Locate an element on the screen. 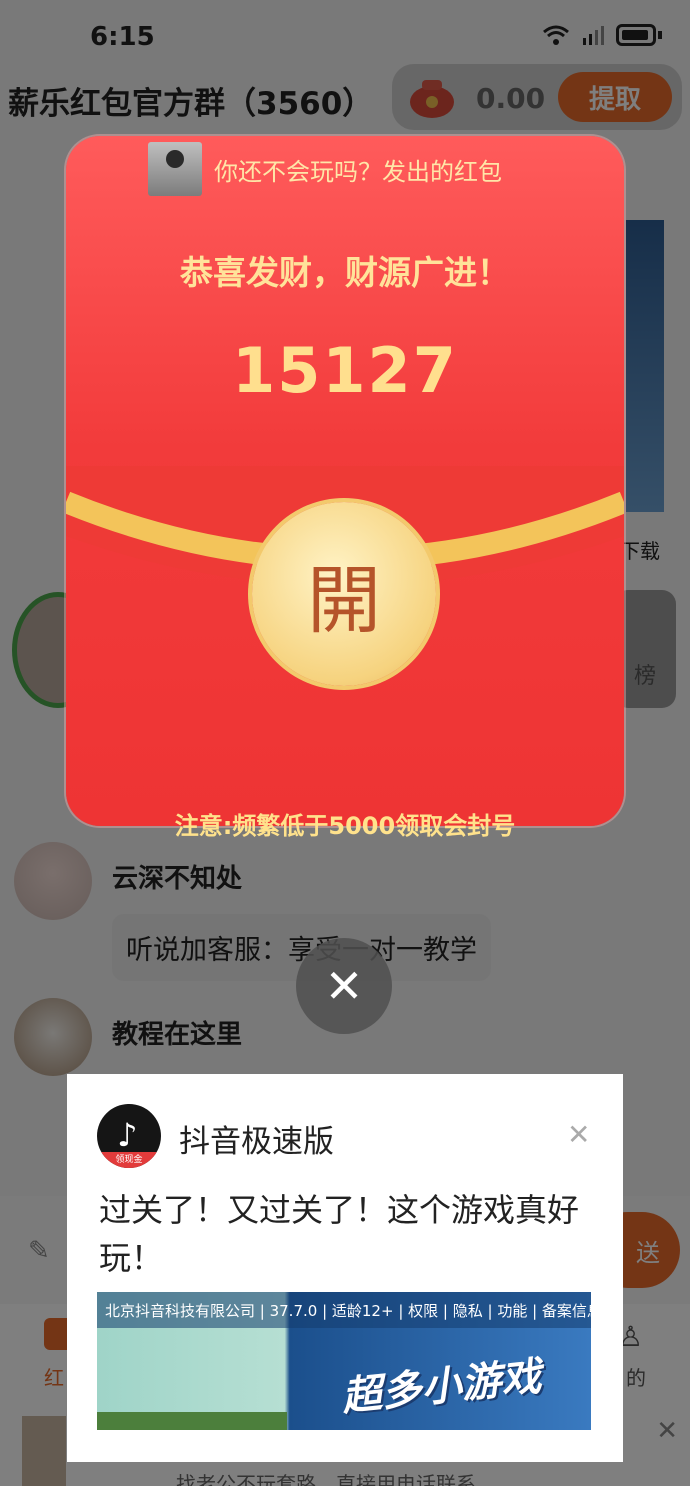  music-note-icon: ♪ is located at coordinates (127, 1135).